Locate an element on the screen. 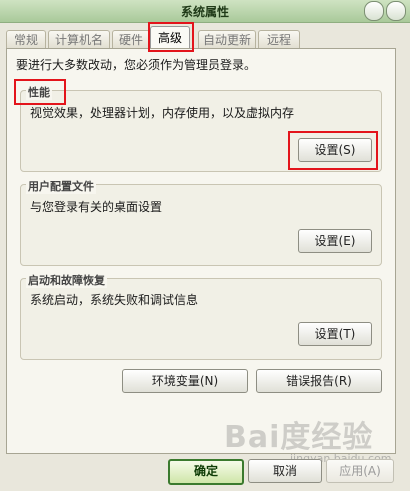  user-profile-group-label: 用户配置文件 is located at coordinates (61, 186).